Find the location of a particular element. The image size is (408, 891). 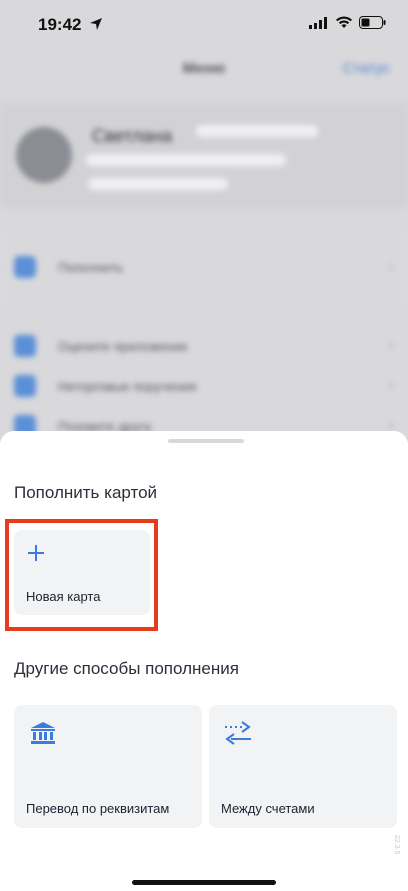

topup-icon is located at coordinates (25, 267).